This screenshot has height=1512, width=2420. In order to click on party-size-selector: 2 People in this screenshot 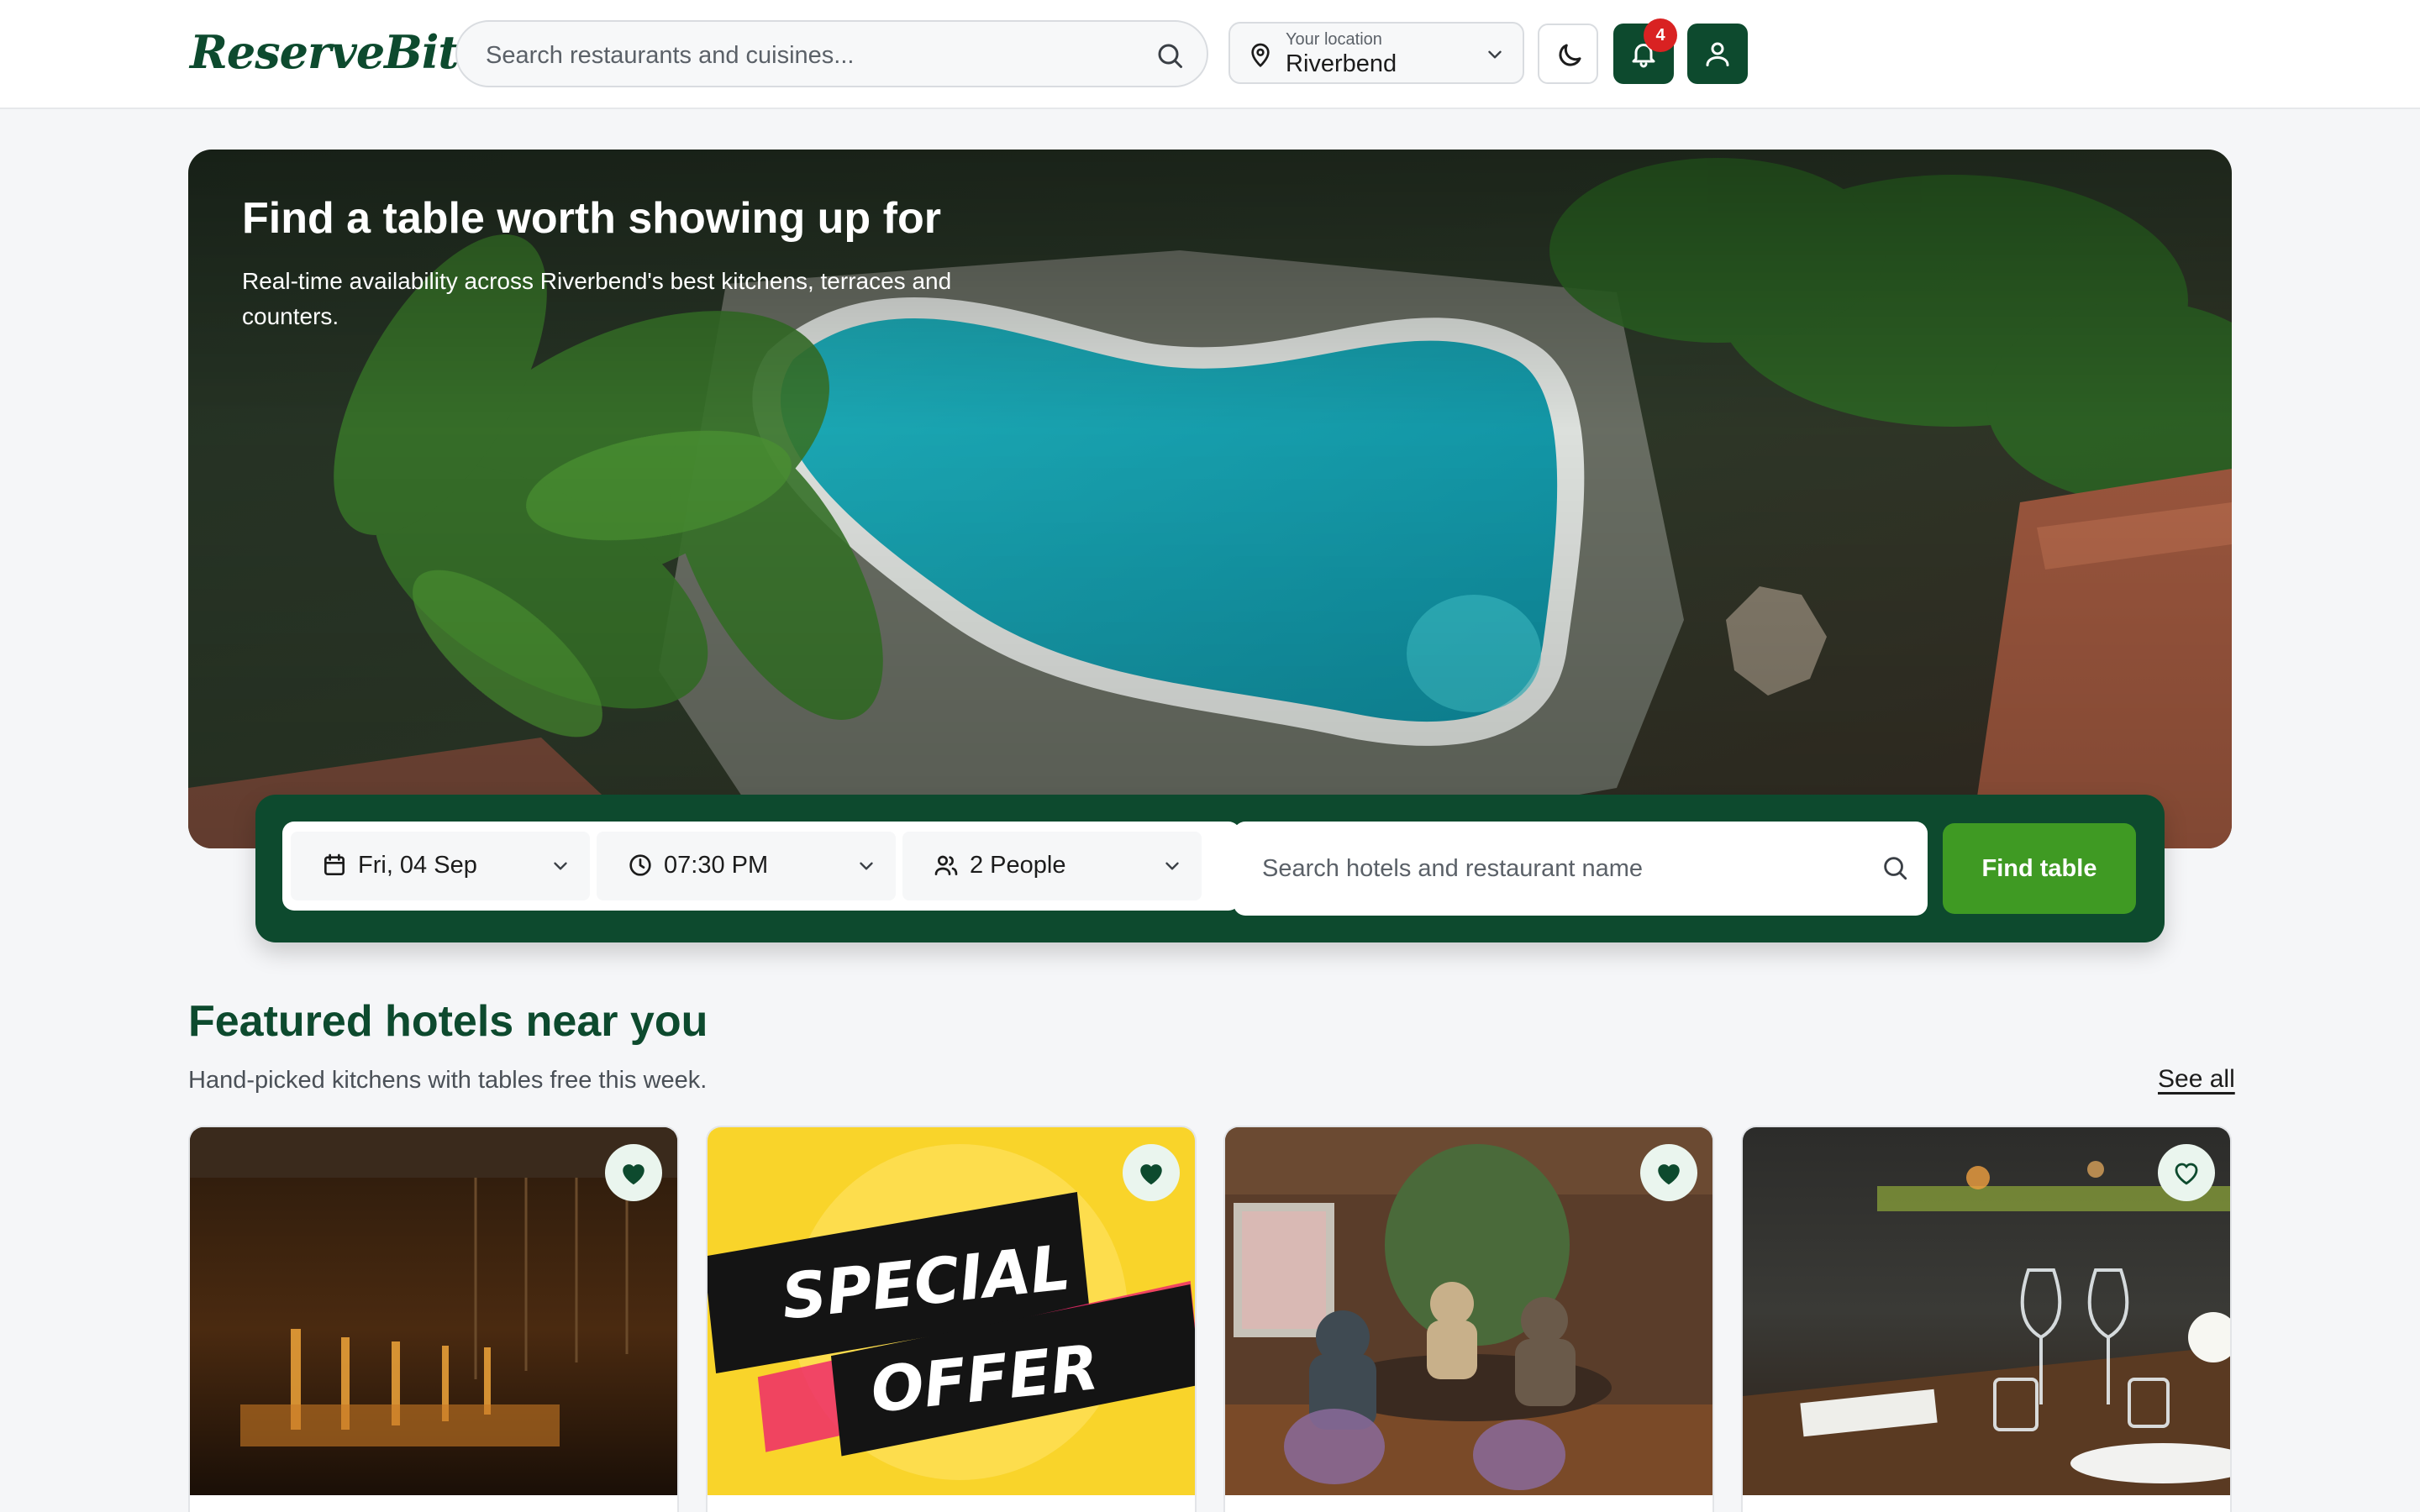, I will do `click(1052, 866)`.